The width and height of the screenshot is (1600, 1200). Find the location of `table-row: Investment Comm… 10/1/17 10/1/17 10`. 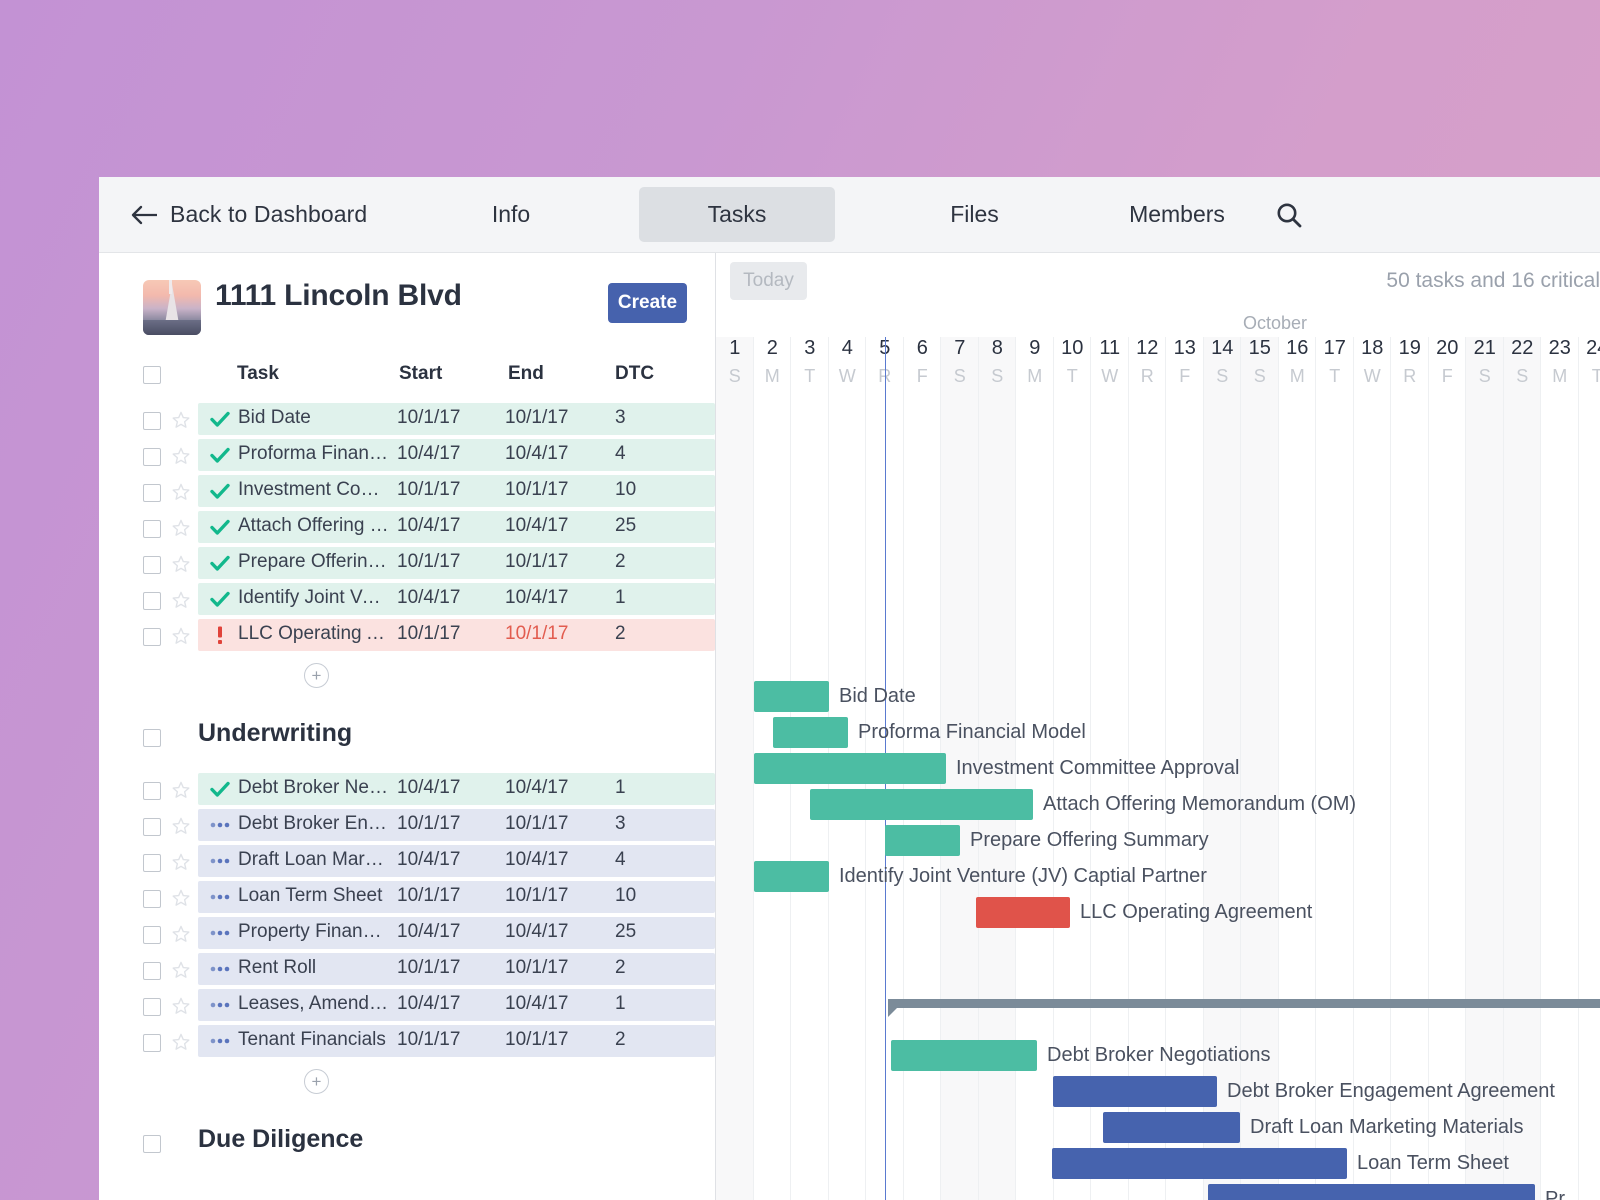

table-row: Investment Comm… 10/1/17 10/1/17 10 is located at coordinates (407, 493).